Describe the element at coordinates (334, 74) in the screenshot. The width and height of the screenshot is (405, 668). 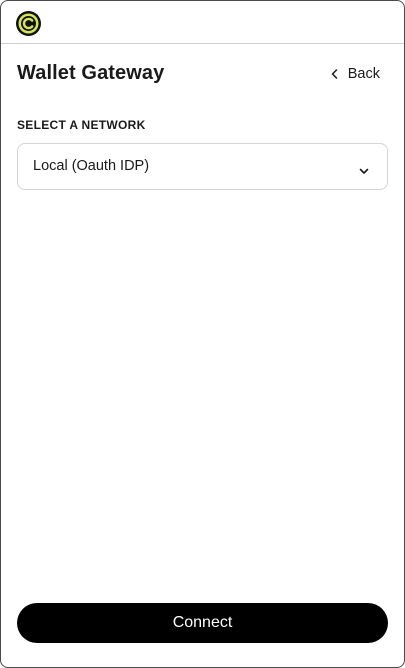
I see `chevron-left-icon` at that location.